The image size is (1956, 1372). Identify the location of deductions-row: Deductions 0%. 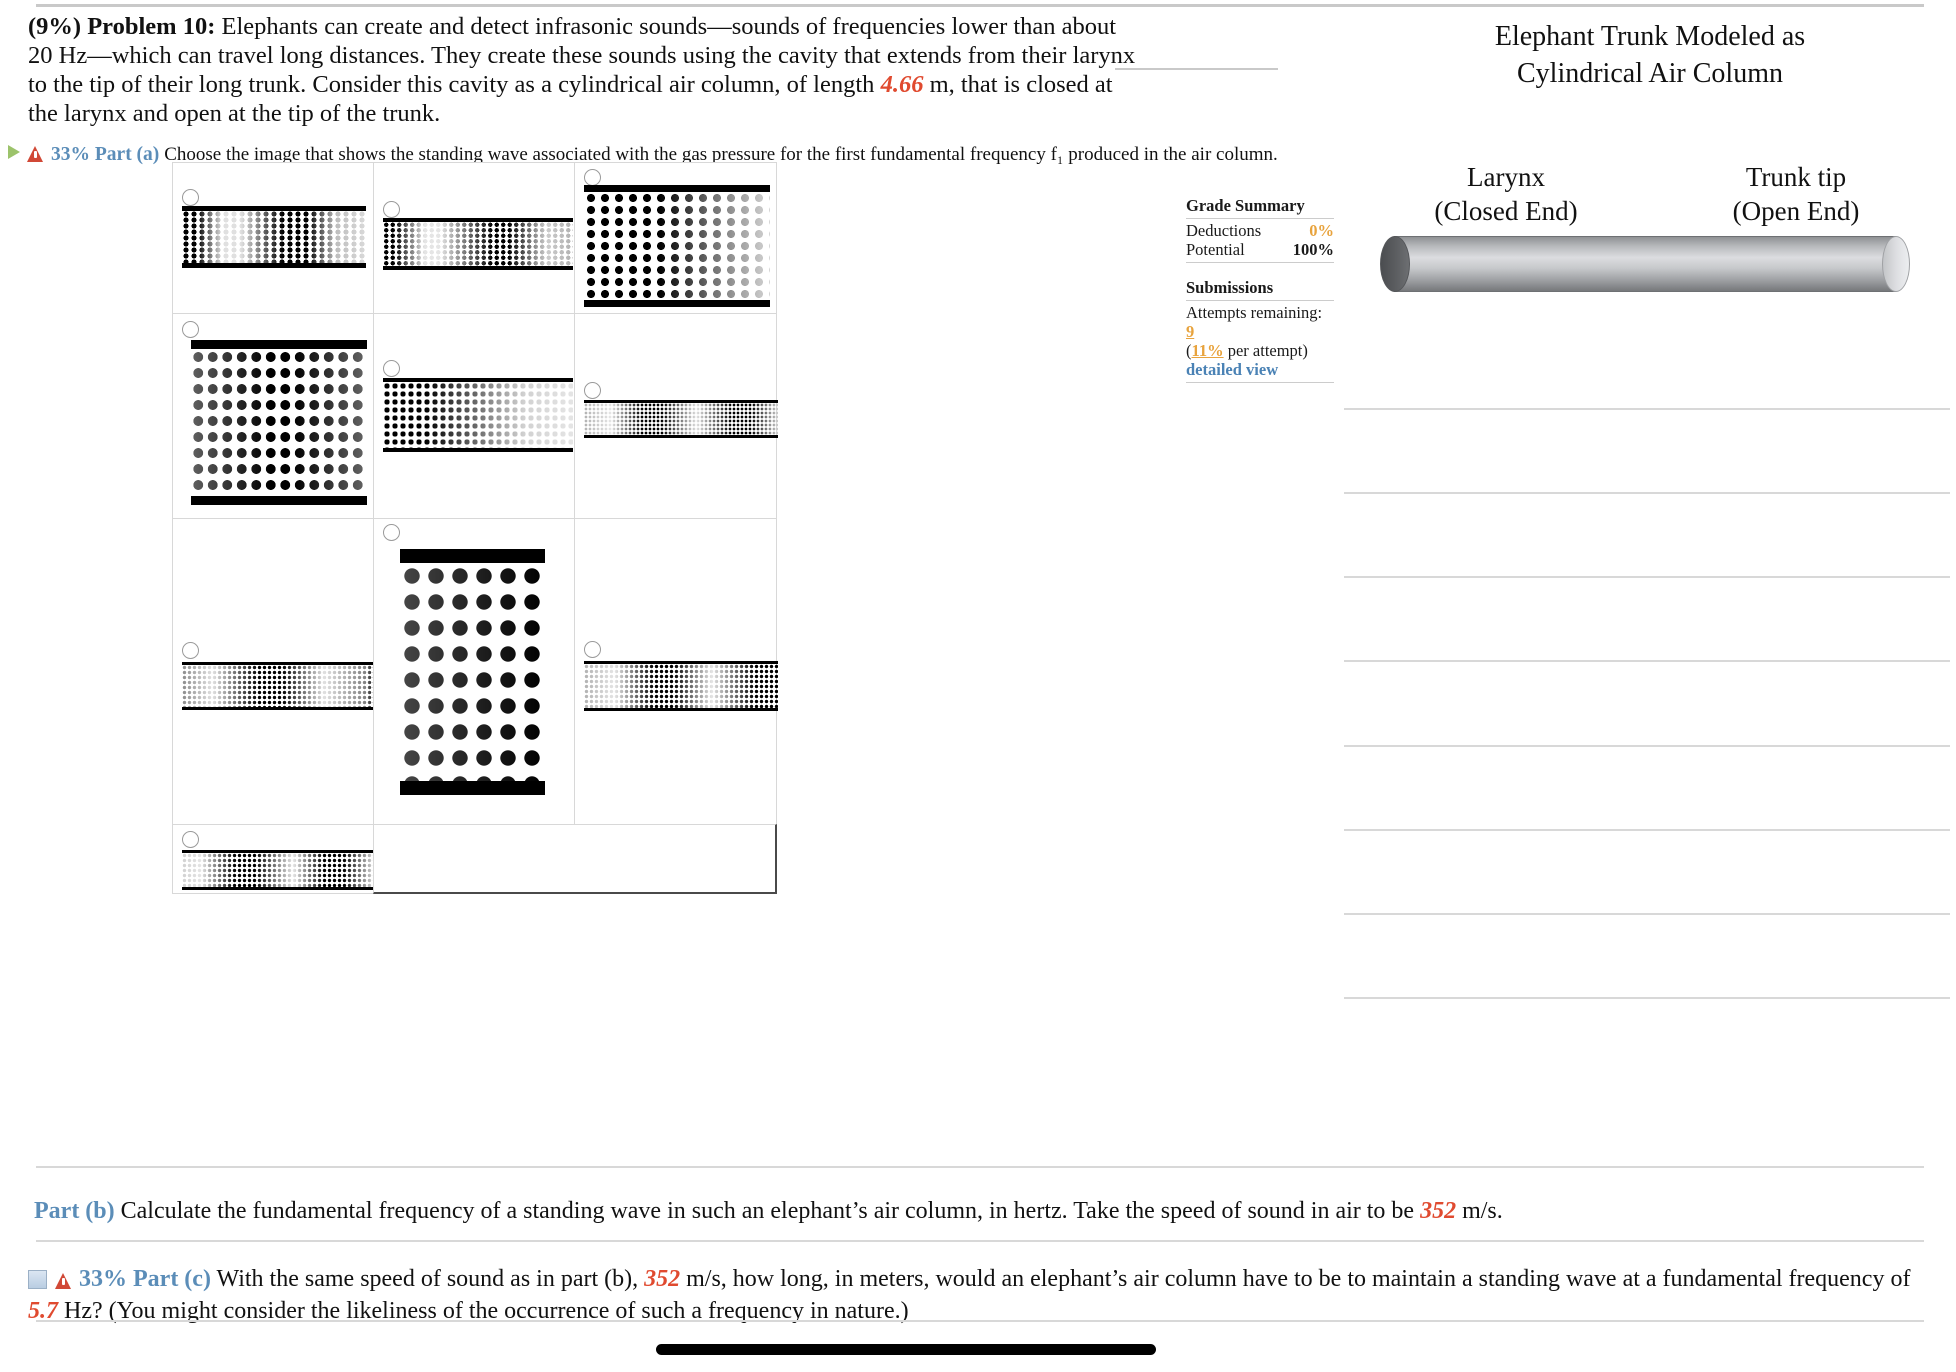
(1260, 230).